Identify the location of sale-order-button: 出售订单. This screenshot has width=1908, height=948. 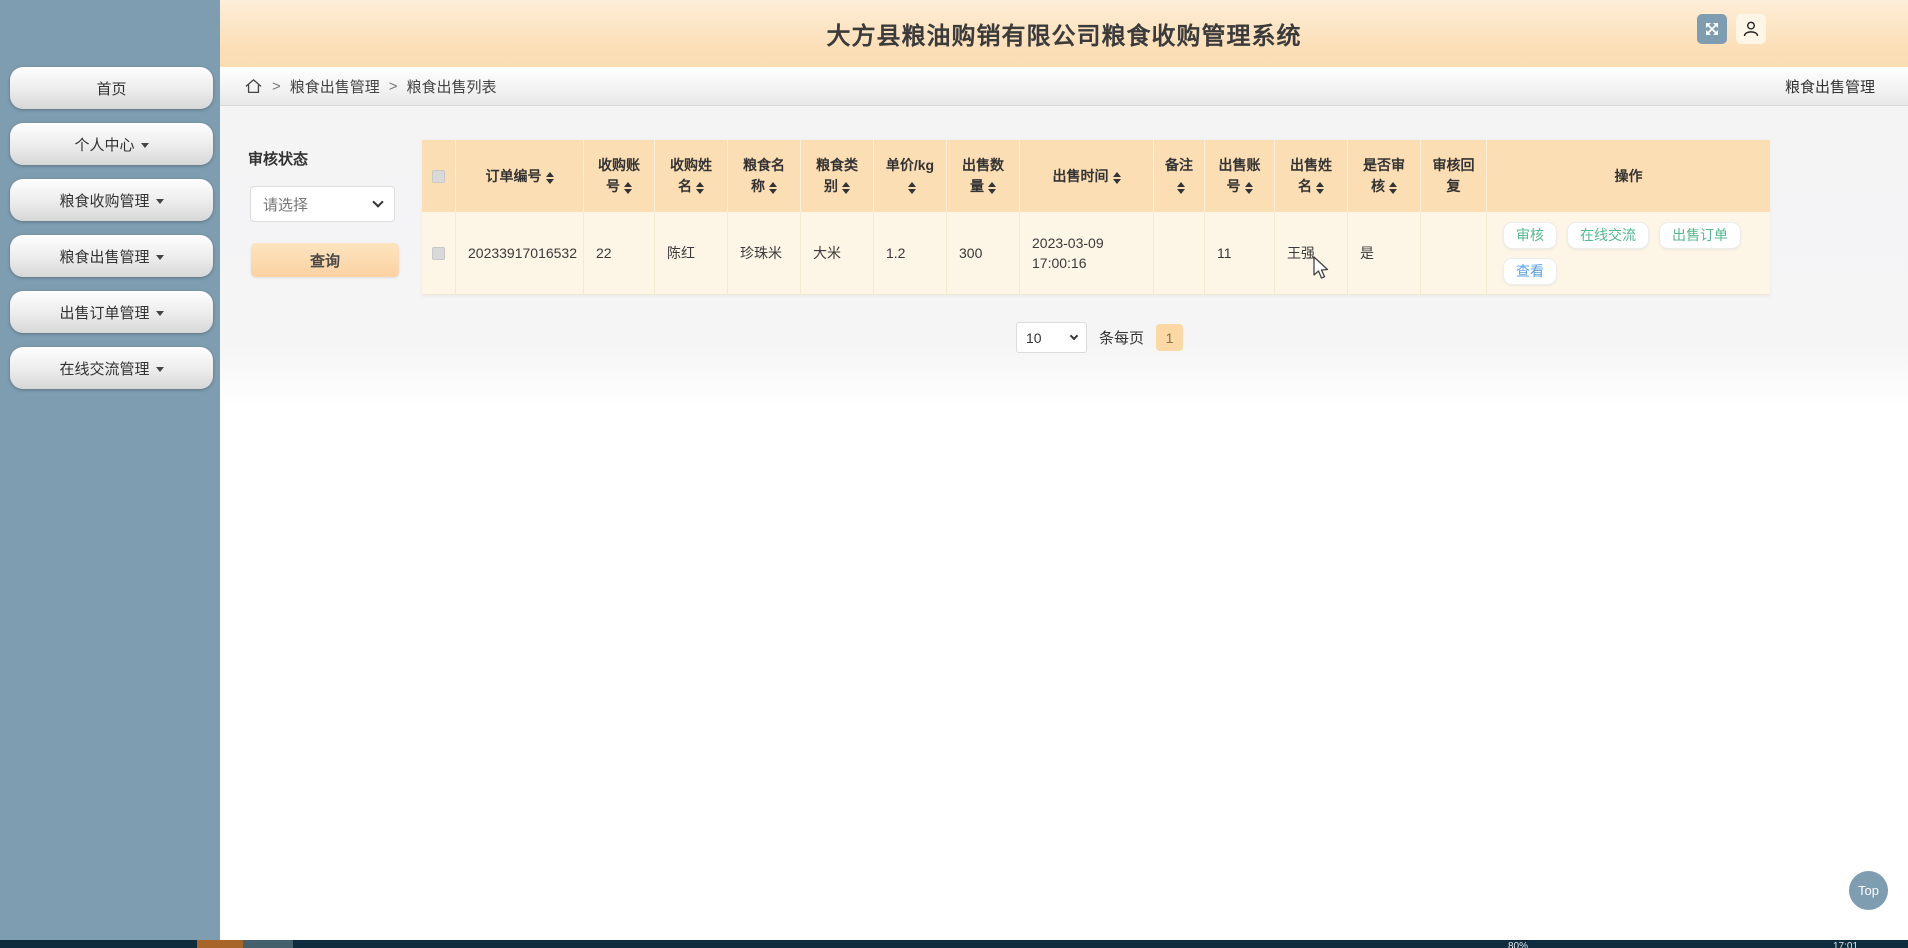
(1700, 235).